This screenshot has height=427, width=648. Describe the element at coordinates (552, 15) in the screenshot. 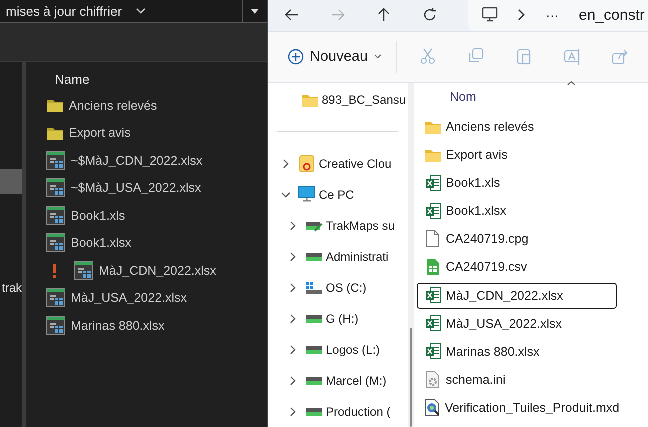

I see `breadcrumb-overflow: ···` at that location.